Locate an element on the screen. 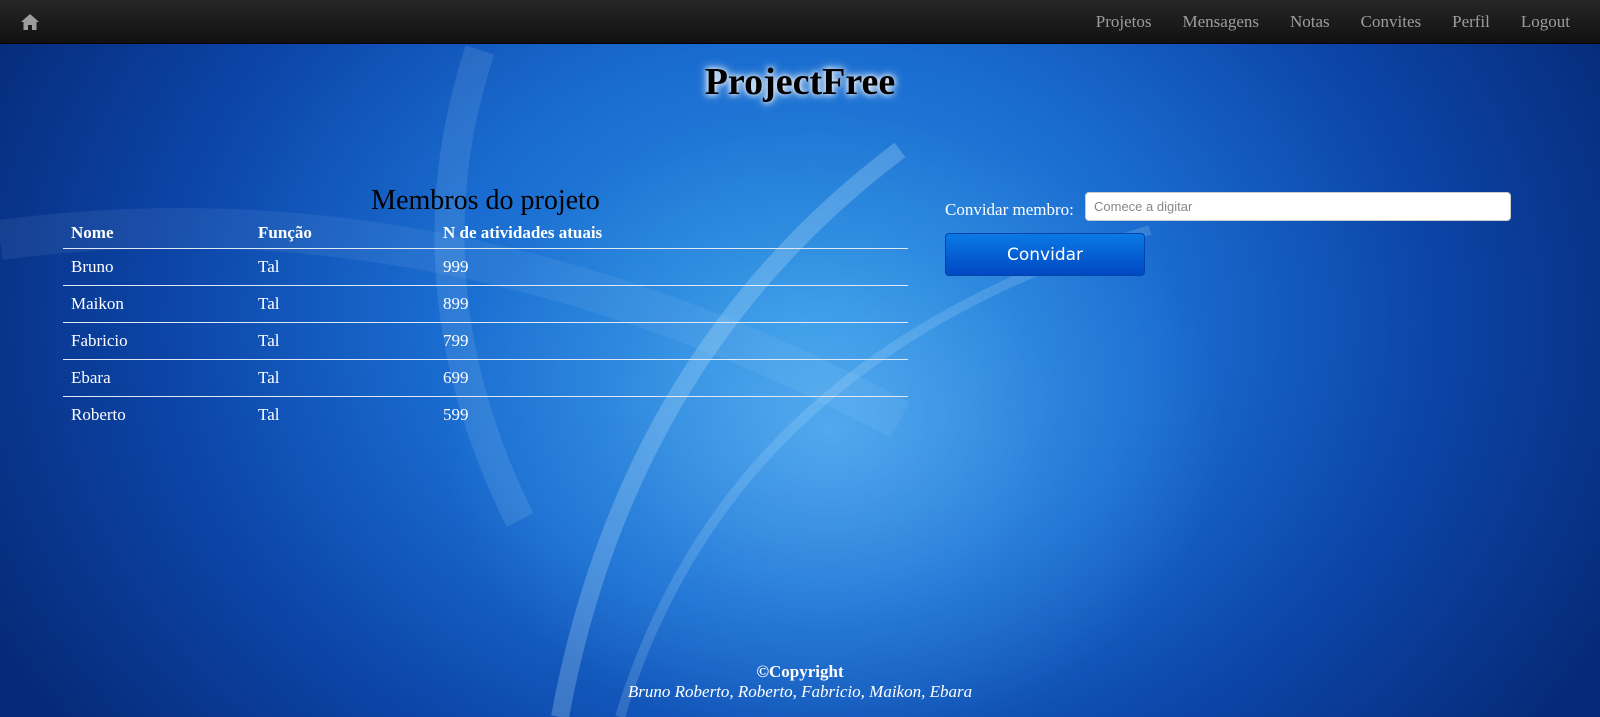 This screenshot has height=717, width=1600. column-header-funcao: Função is located at coordinates (342, 233).